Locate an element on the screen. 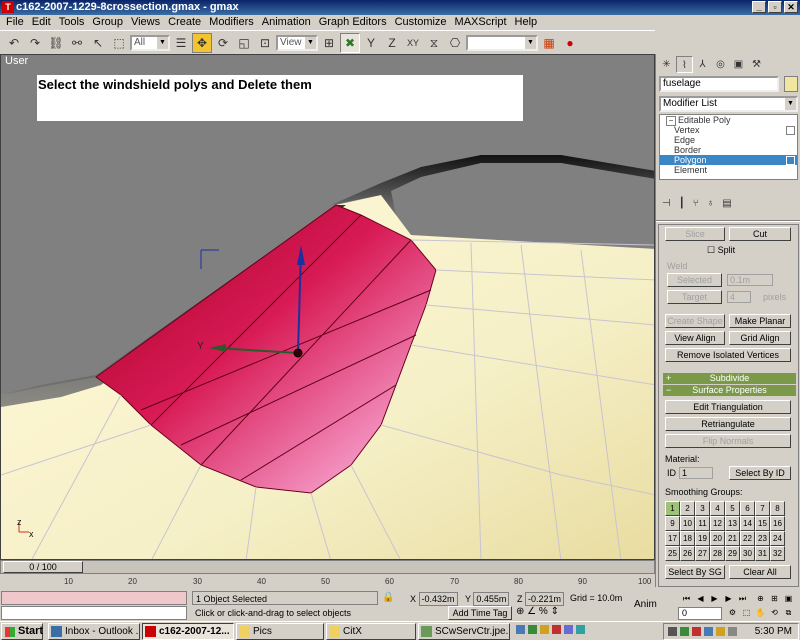 This screenshot has width=800, height=640. weld-threshold-spinner: 0.1m is located at coordinates (750, 280).